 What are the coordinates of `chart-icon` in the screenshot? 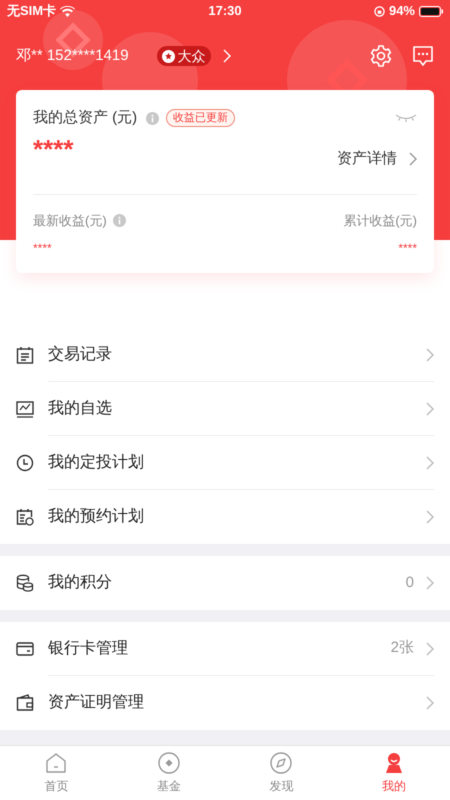 It's located at (25, 409).